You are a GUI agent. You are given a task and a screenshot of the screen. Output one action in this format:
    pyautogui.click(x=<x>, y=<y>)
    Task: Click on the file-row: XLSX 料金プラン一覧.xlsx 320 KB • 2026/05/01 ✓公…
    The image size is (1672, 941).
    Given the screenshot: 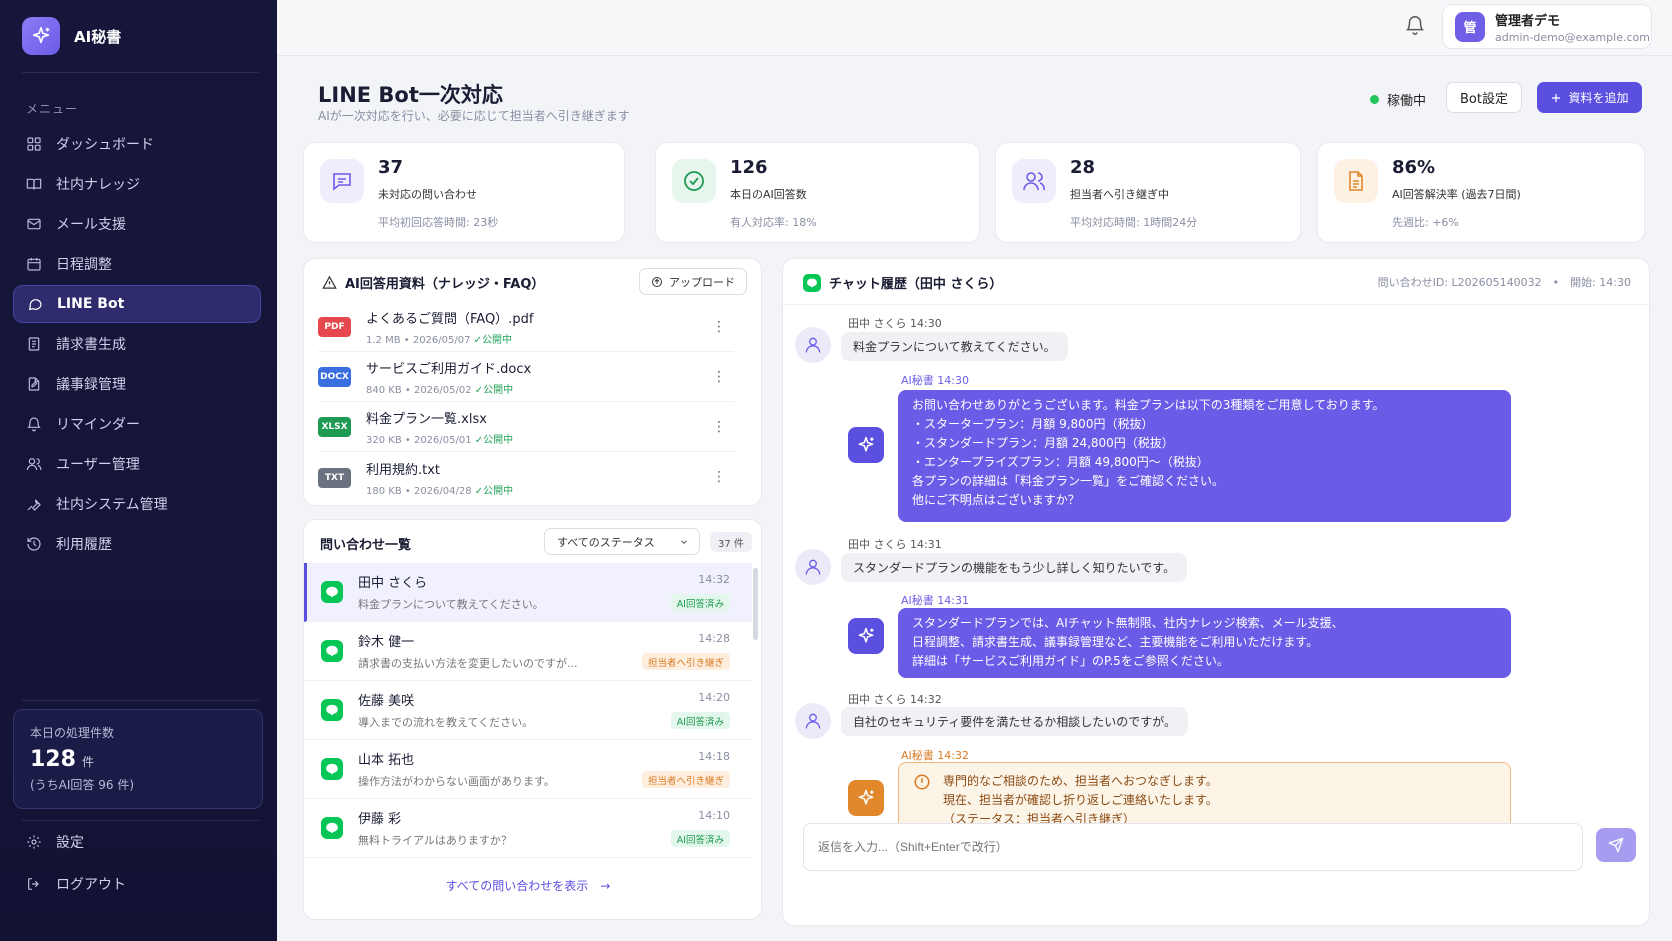 What is the action you would take?
    pyautogui.click(x=526, y=427)
    